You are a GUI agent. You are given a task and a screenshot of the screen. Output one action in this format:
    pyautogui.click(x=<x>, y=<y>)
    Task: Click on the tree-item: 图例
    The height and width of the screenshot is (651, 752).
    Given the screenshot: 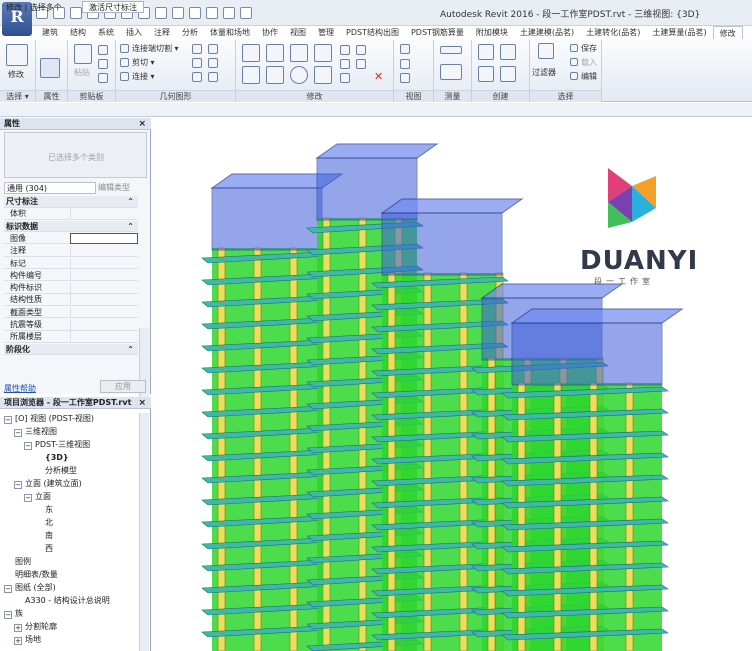 What is the action you would take?
    pyautogui.click(x=17, y=562)
    